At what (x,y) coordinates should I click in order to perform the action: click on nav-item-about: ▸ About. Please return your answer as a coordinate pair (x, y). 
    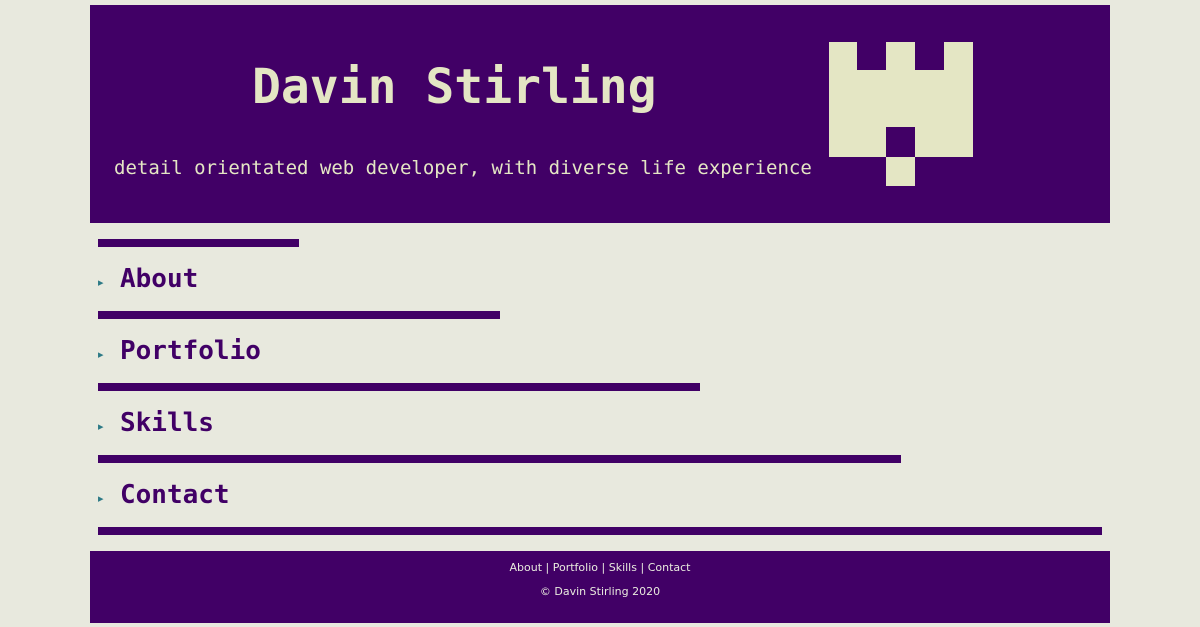
    Looking at the image, I should click on (148, 279).